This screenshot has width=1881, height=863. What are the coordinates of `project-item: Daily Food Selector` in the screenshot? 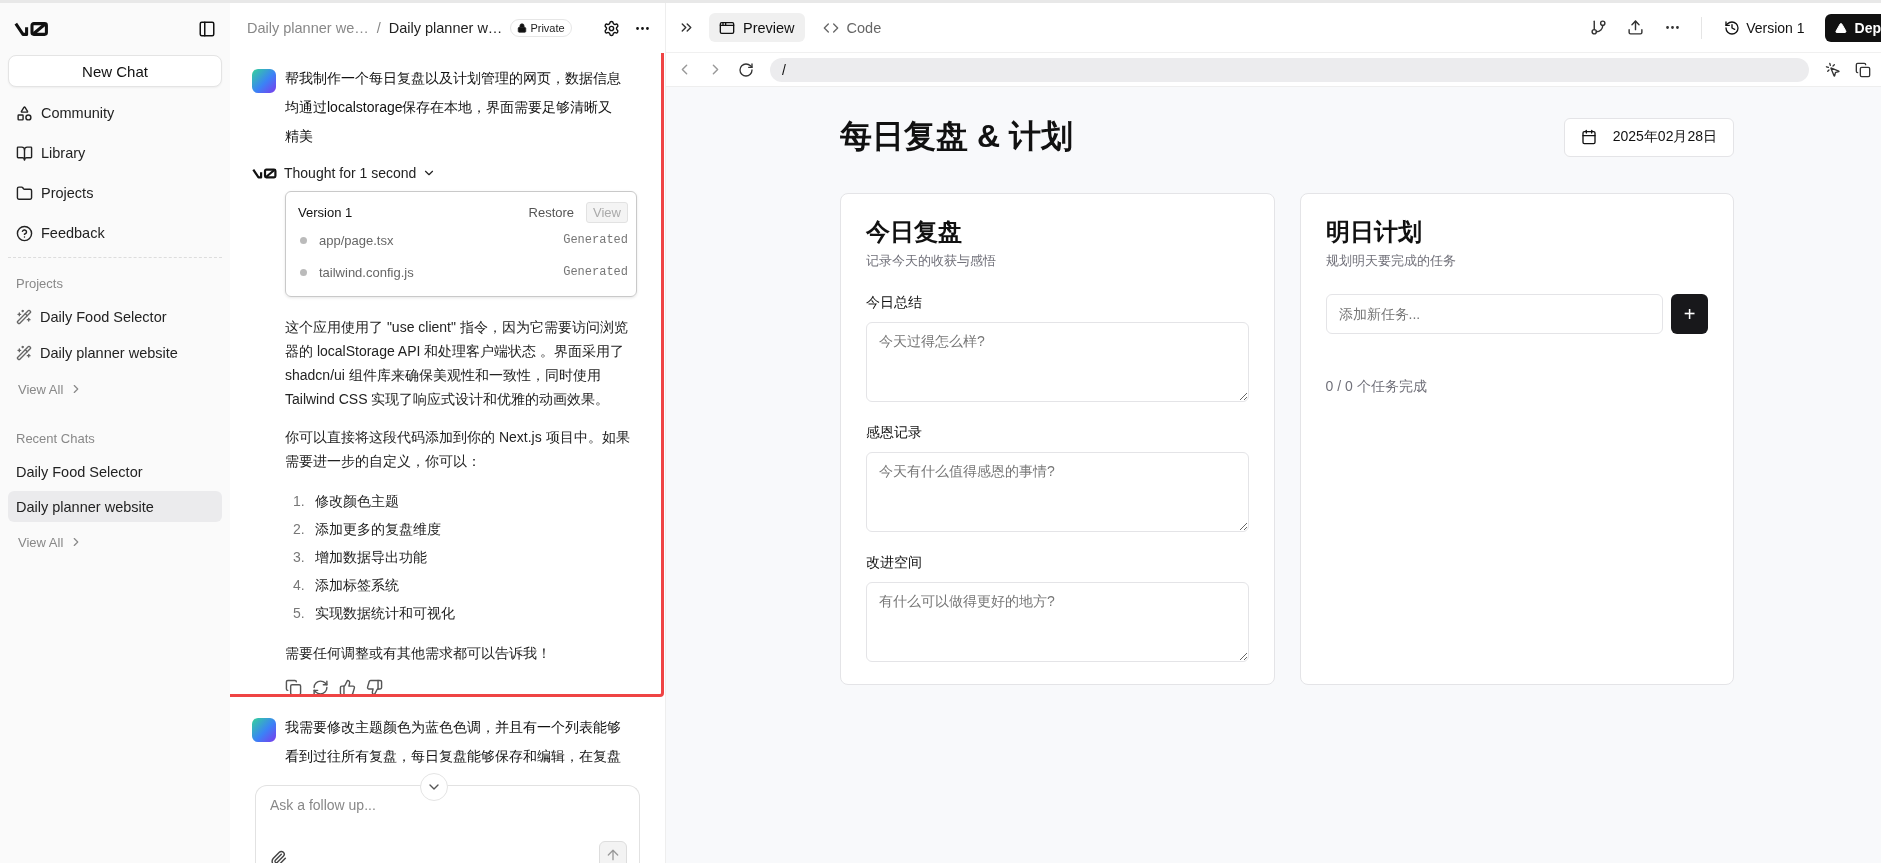 It's located at (115, 317).